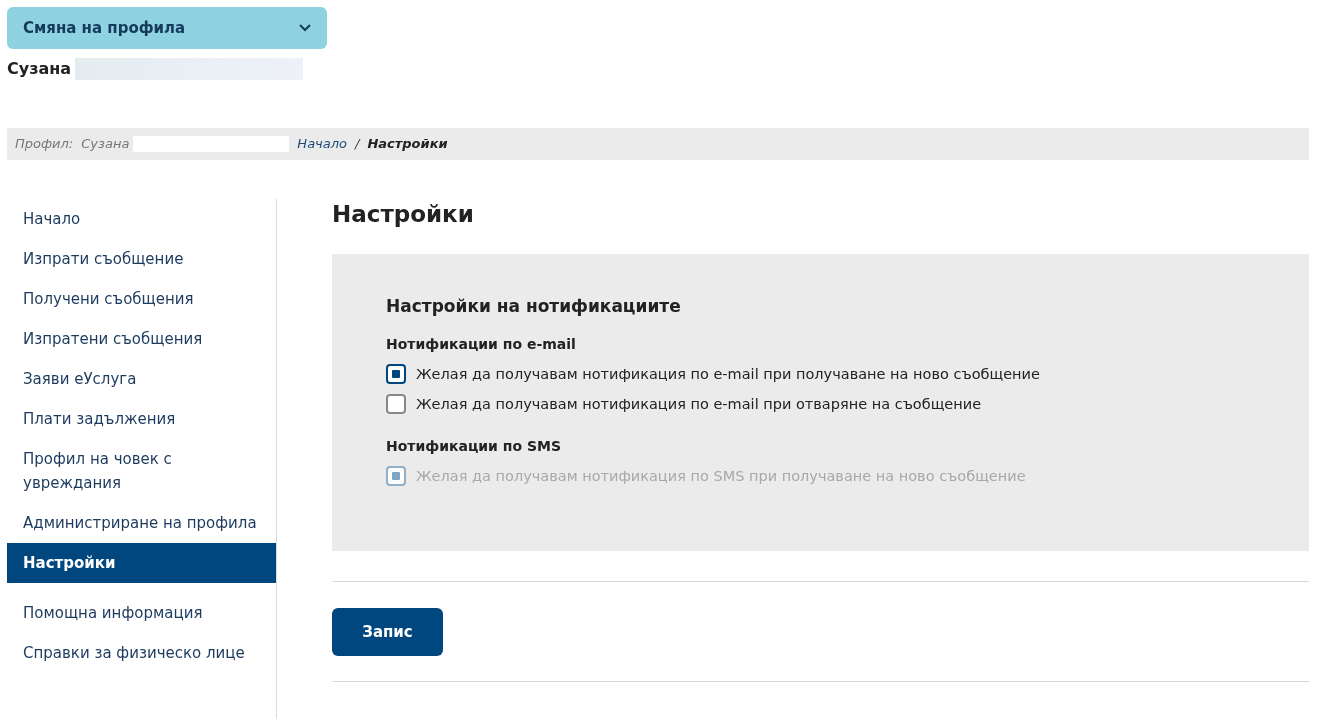 This screenshot has width=1333, height=724. I want to click on sidebar-item: Изпрати съобщение, so click(141, 259).